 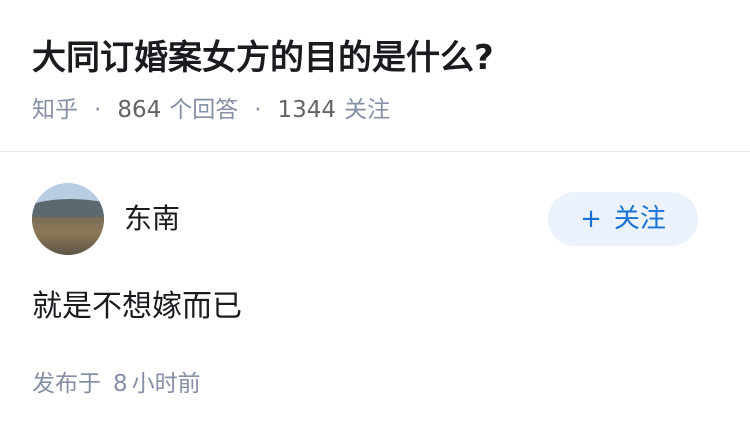 I want to click on follow-button-label: 关注, so click(x=639, y=219).